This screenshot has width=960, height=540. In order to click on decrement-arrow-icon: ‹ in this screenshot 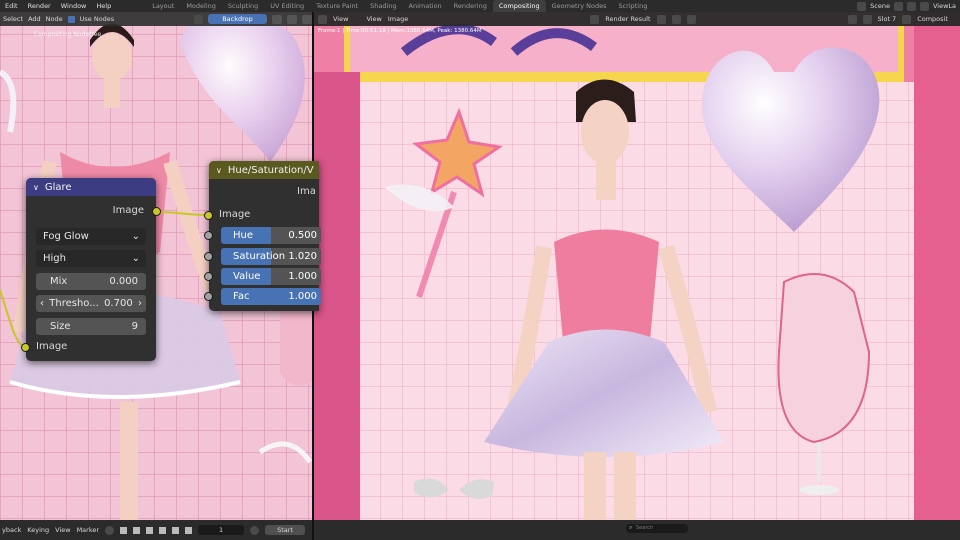, I will do `click(42, 303)`.